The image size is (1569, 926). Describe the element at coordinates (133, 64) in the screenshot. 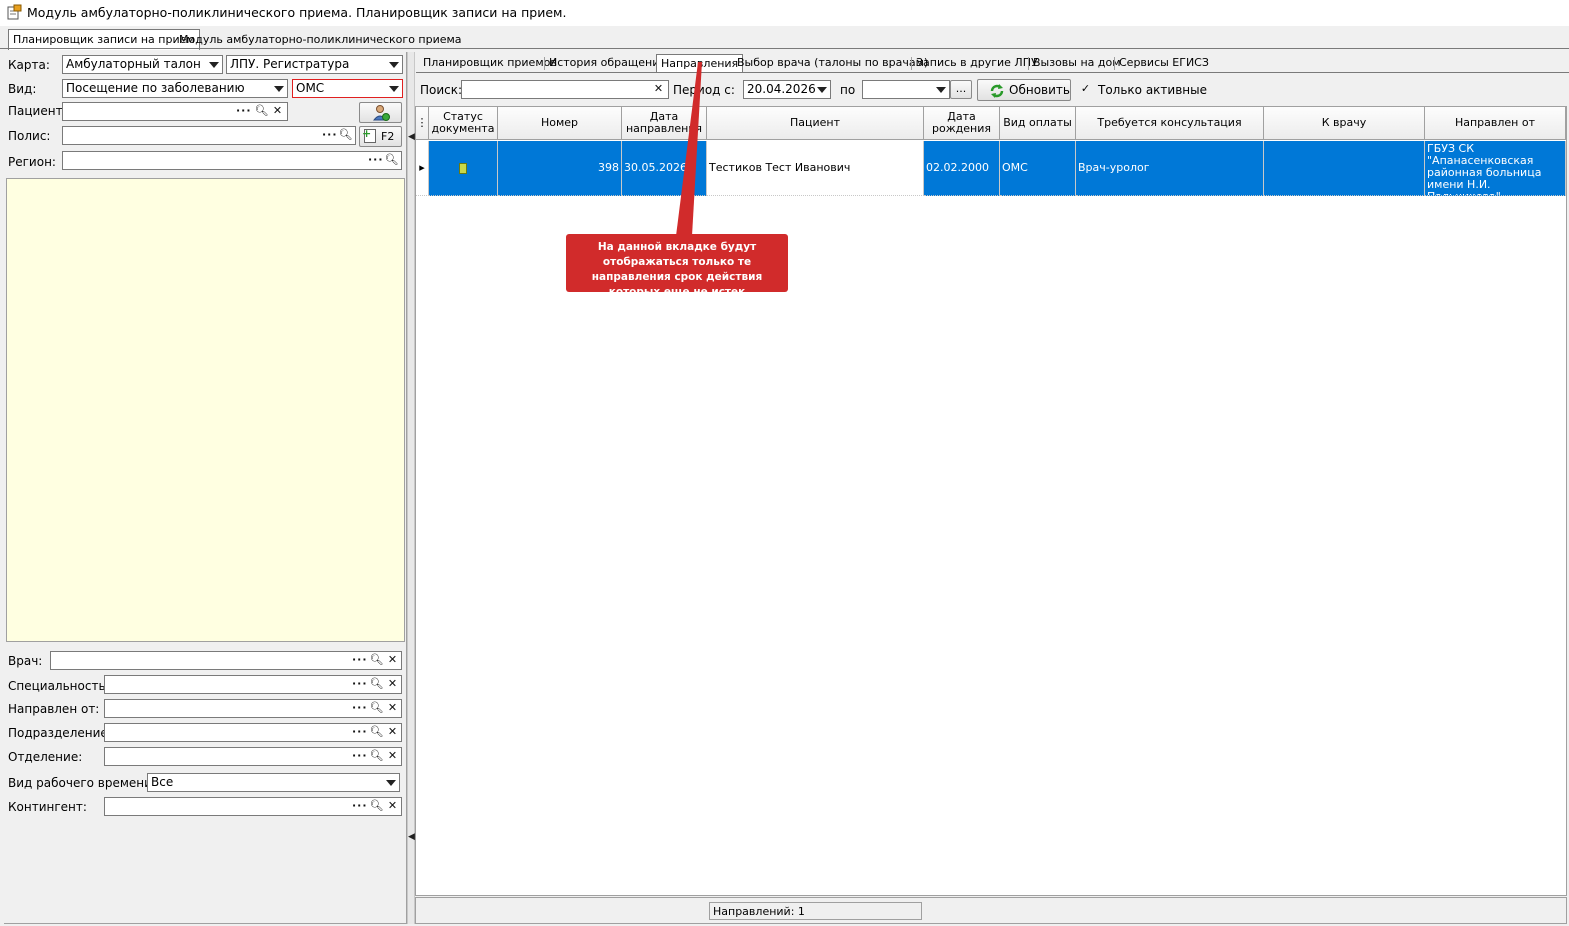

I see `karta-value: Амбулаторный талон` at that location.